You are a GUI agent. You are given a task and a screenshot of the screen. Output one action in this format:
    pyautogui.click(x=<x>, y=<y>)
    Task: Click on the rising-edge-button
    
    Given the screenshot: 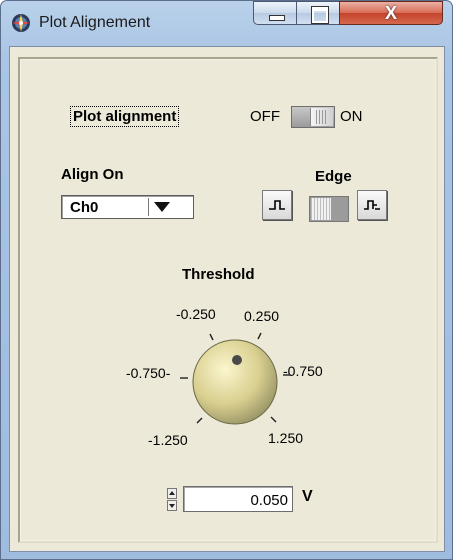 What is the action you would take?
    pyautogui.click(x=372, y=205)
    